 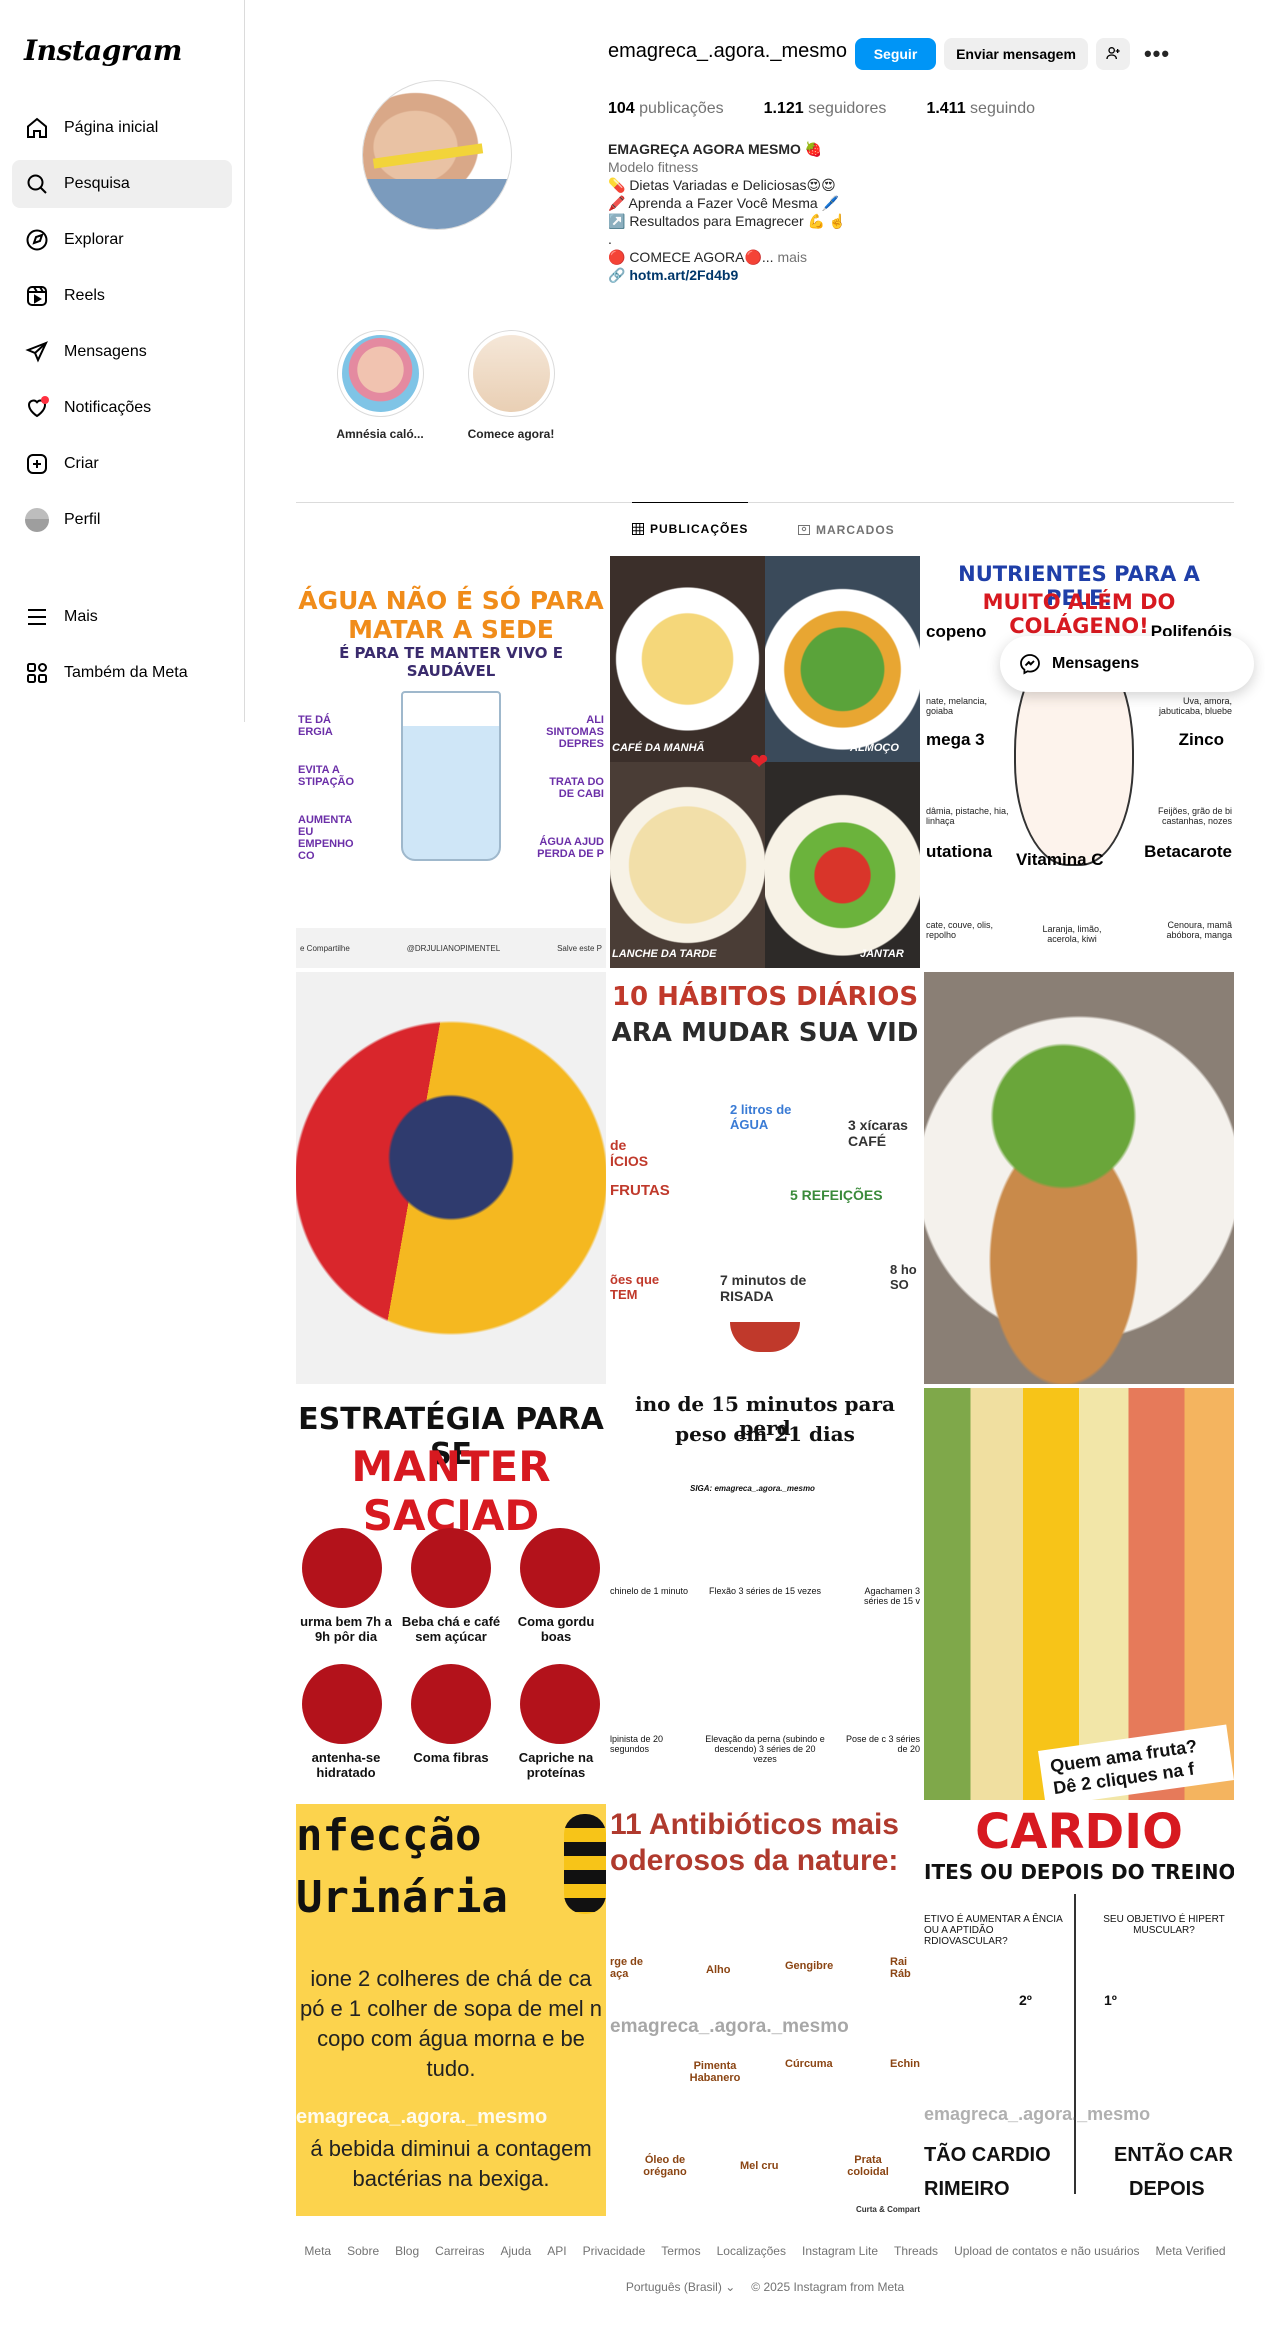 I want to click on habit-label: de ÍCIOS, so click(x=629, y=1153).